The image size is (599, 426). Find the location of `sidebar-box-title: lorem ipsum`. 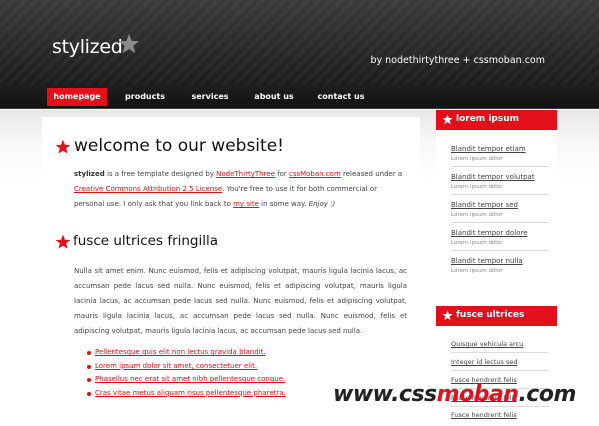

sidebar-box-title: lorem ipsum is located at coordinates (487, 119).